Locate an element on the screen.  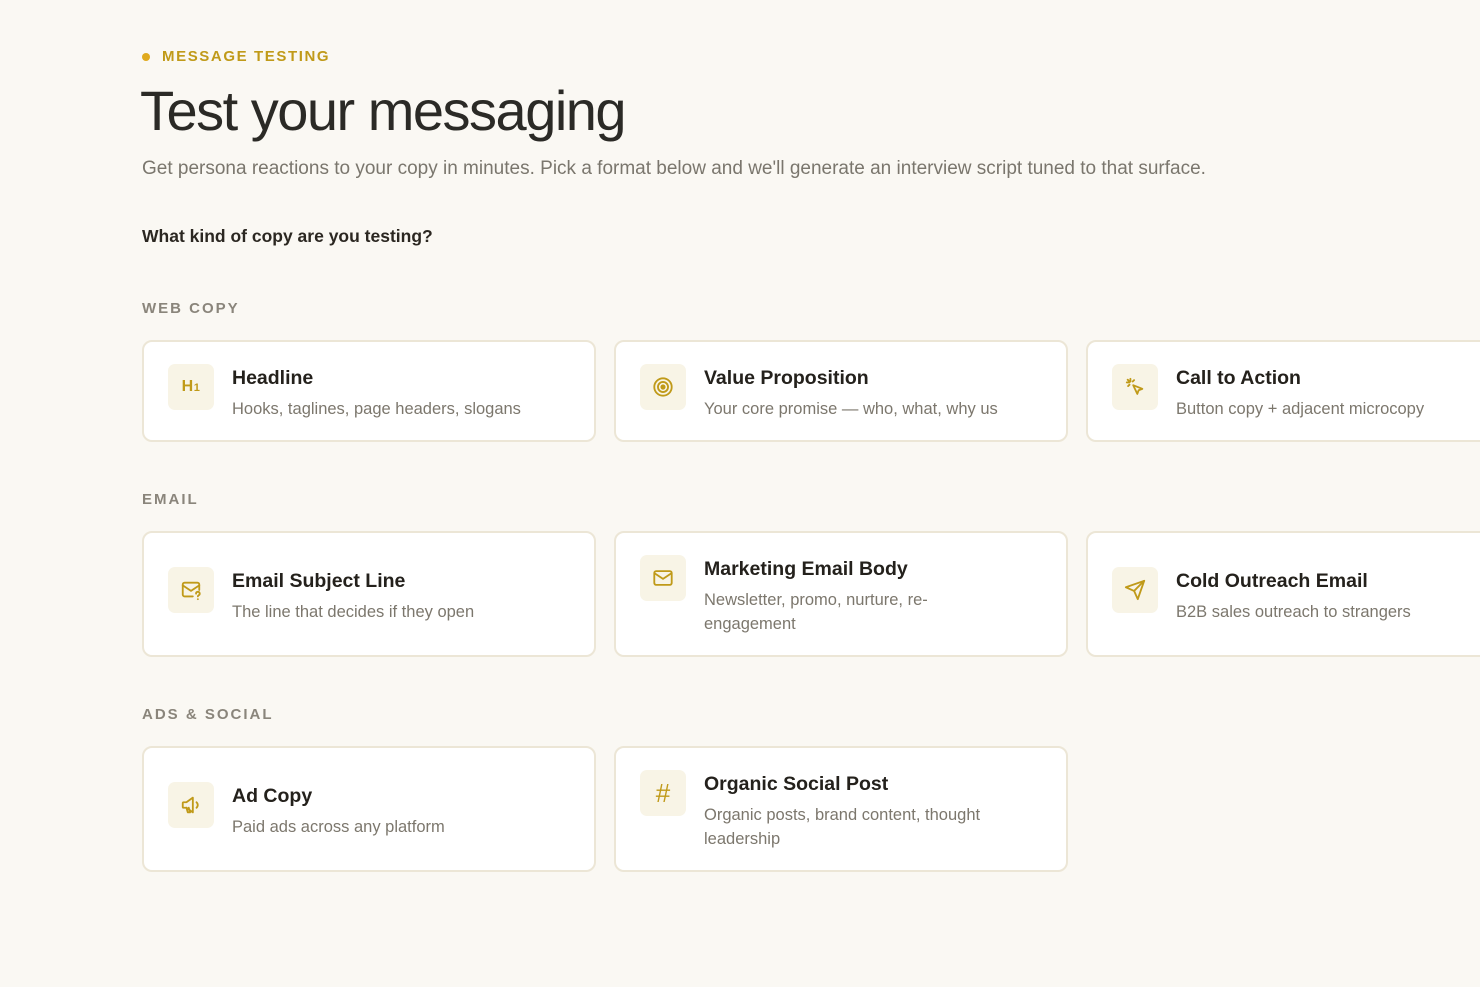
page-title: Test your messaging is located at coordinates (383, 110).